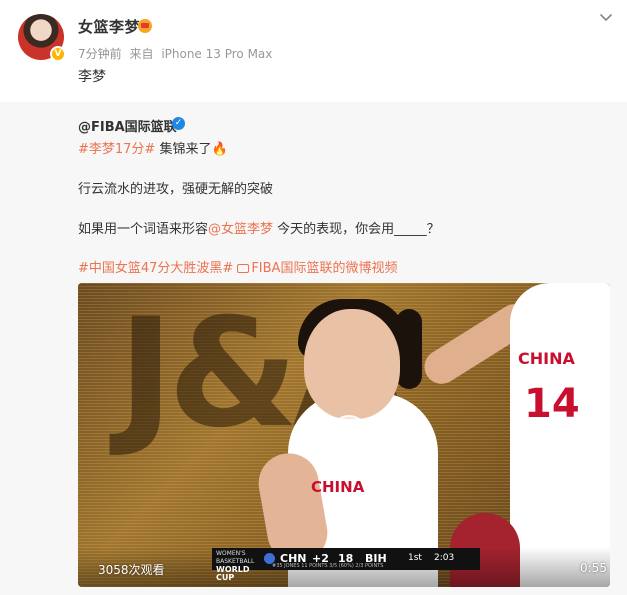 The height and width of the screenshot is (595, 627). I want to click on topic-tag-team: #中国女篮47分大胜波黑#, so click(155, 268).